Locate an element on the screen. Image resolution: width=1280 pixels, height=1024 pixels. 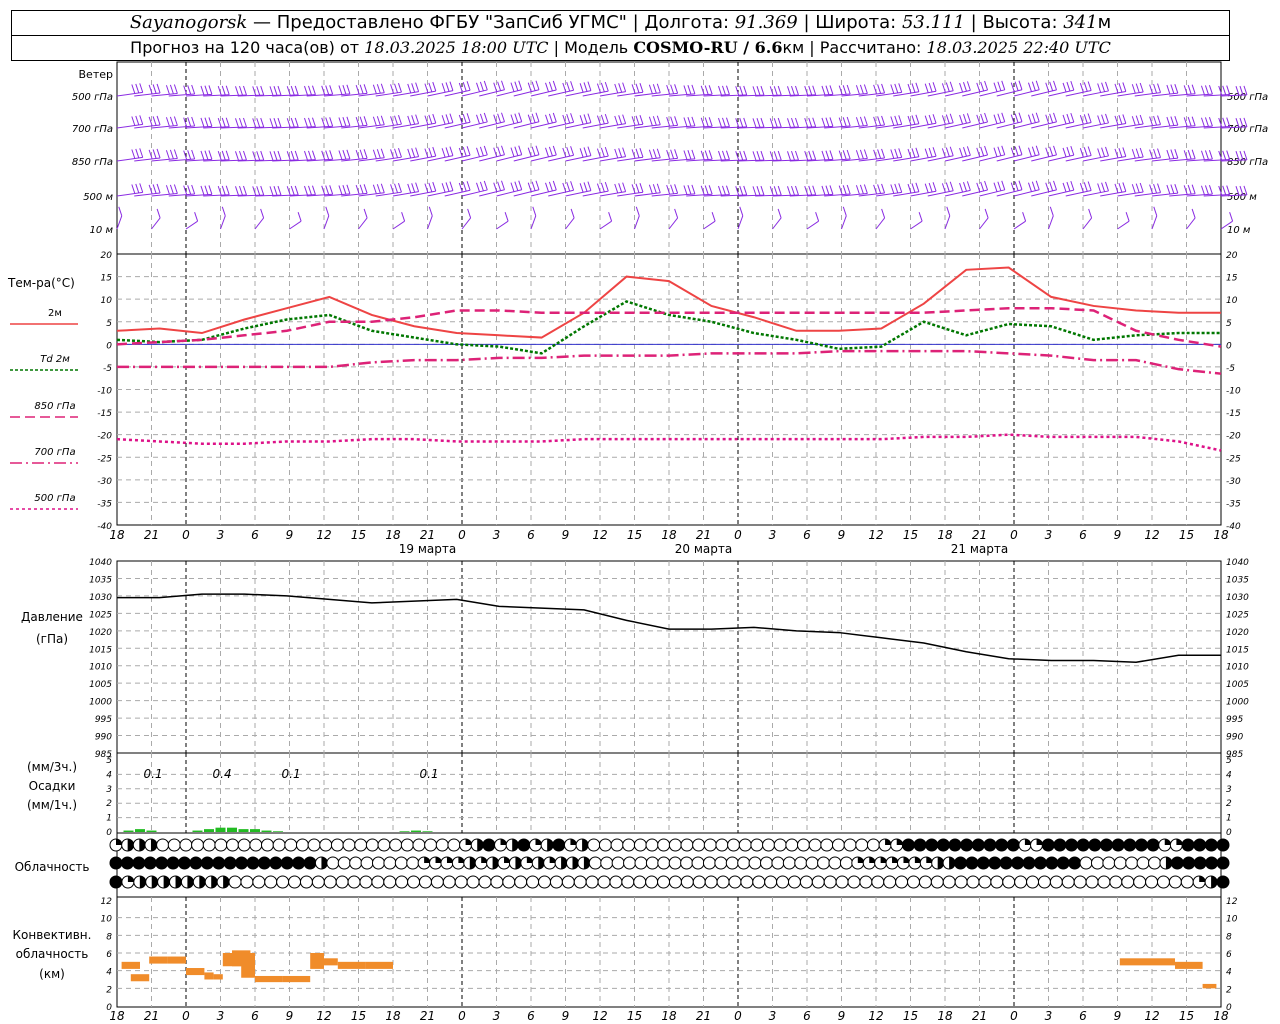
temp-y-tick: -5 is located at coordinates (107, 369).